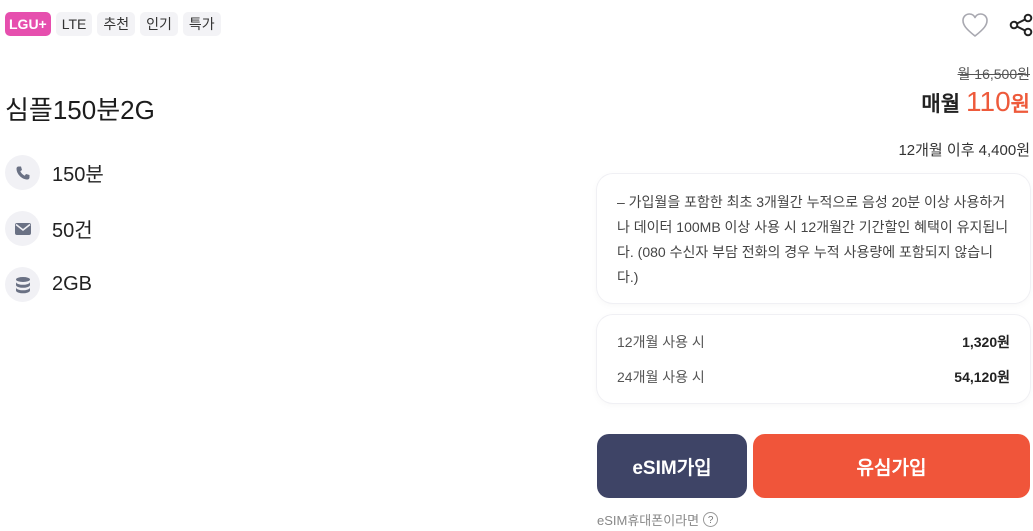  What do you see at coordinates (22, 228) in the screenshot?
I see `message-icon` at bounding box center [22, 228].